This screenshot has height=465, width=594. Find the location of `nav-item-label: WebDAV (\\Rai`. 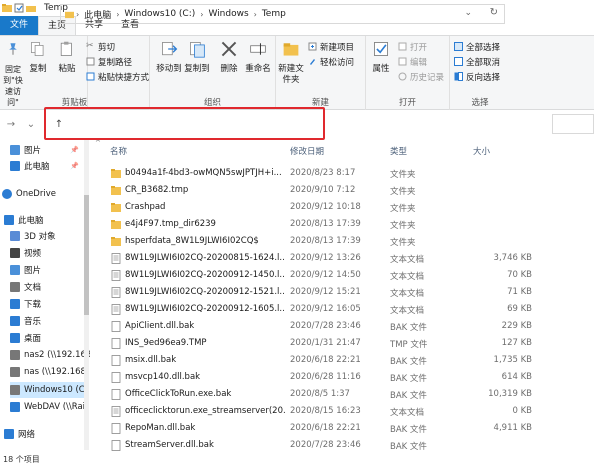

nav-item-label: WebDAV (\\Rai is located at coordinates (55, 407).